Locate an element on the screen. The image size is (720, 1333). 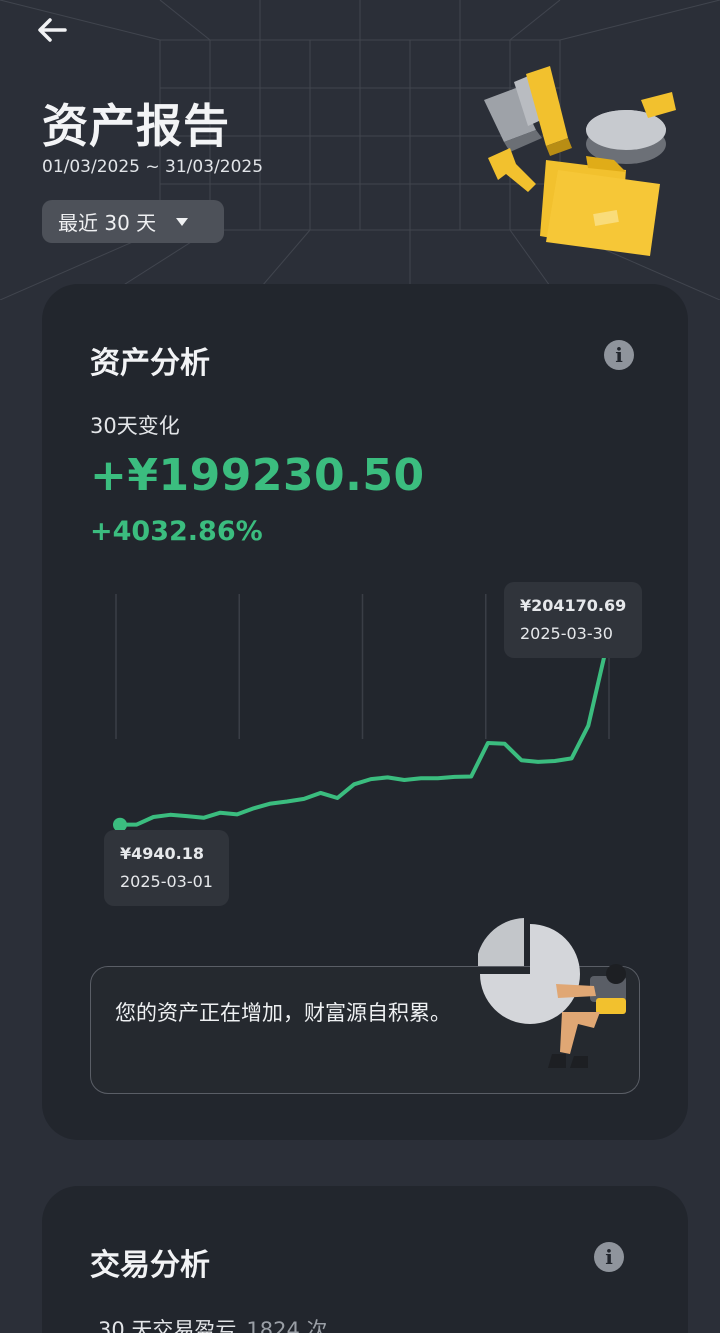
trade-analysis-card: 交易分析 i 30 天交易盈亏 1824 次 is located at coordinates (365, 1259).